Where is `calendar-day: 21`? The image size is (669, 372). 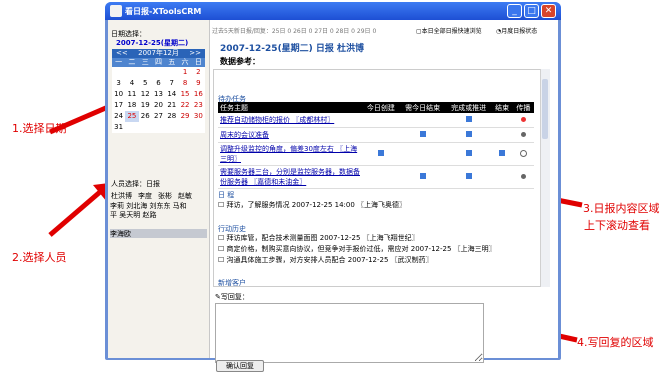
calendar-day: 21 is located at coordinates (171, 105).